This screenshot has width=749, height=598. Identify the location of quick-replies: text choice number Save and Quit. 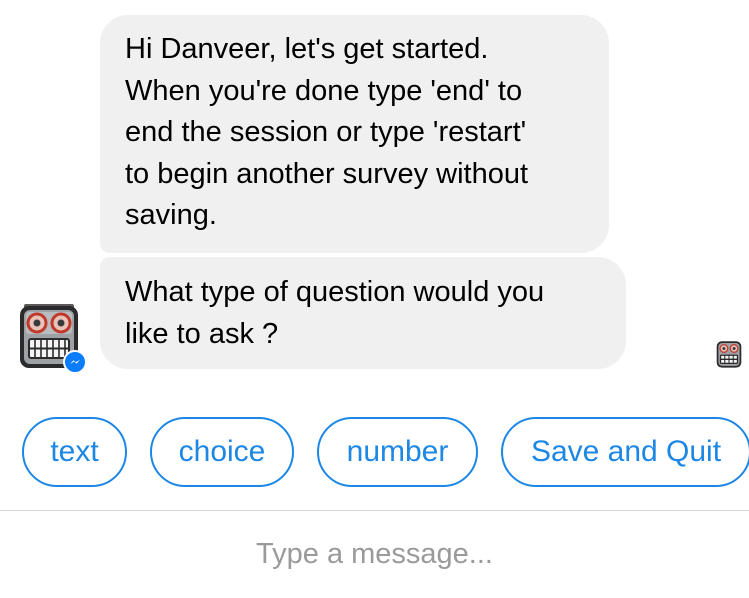
(374, 452).